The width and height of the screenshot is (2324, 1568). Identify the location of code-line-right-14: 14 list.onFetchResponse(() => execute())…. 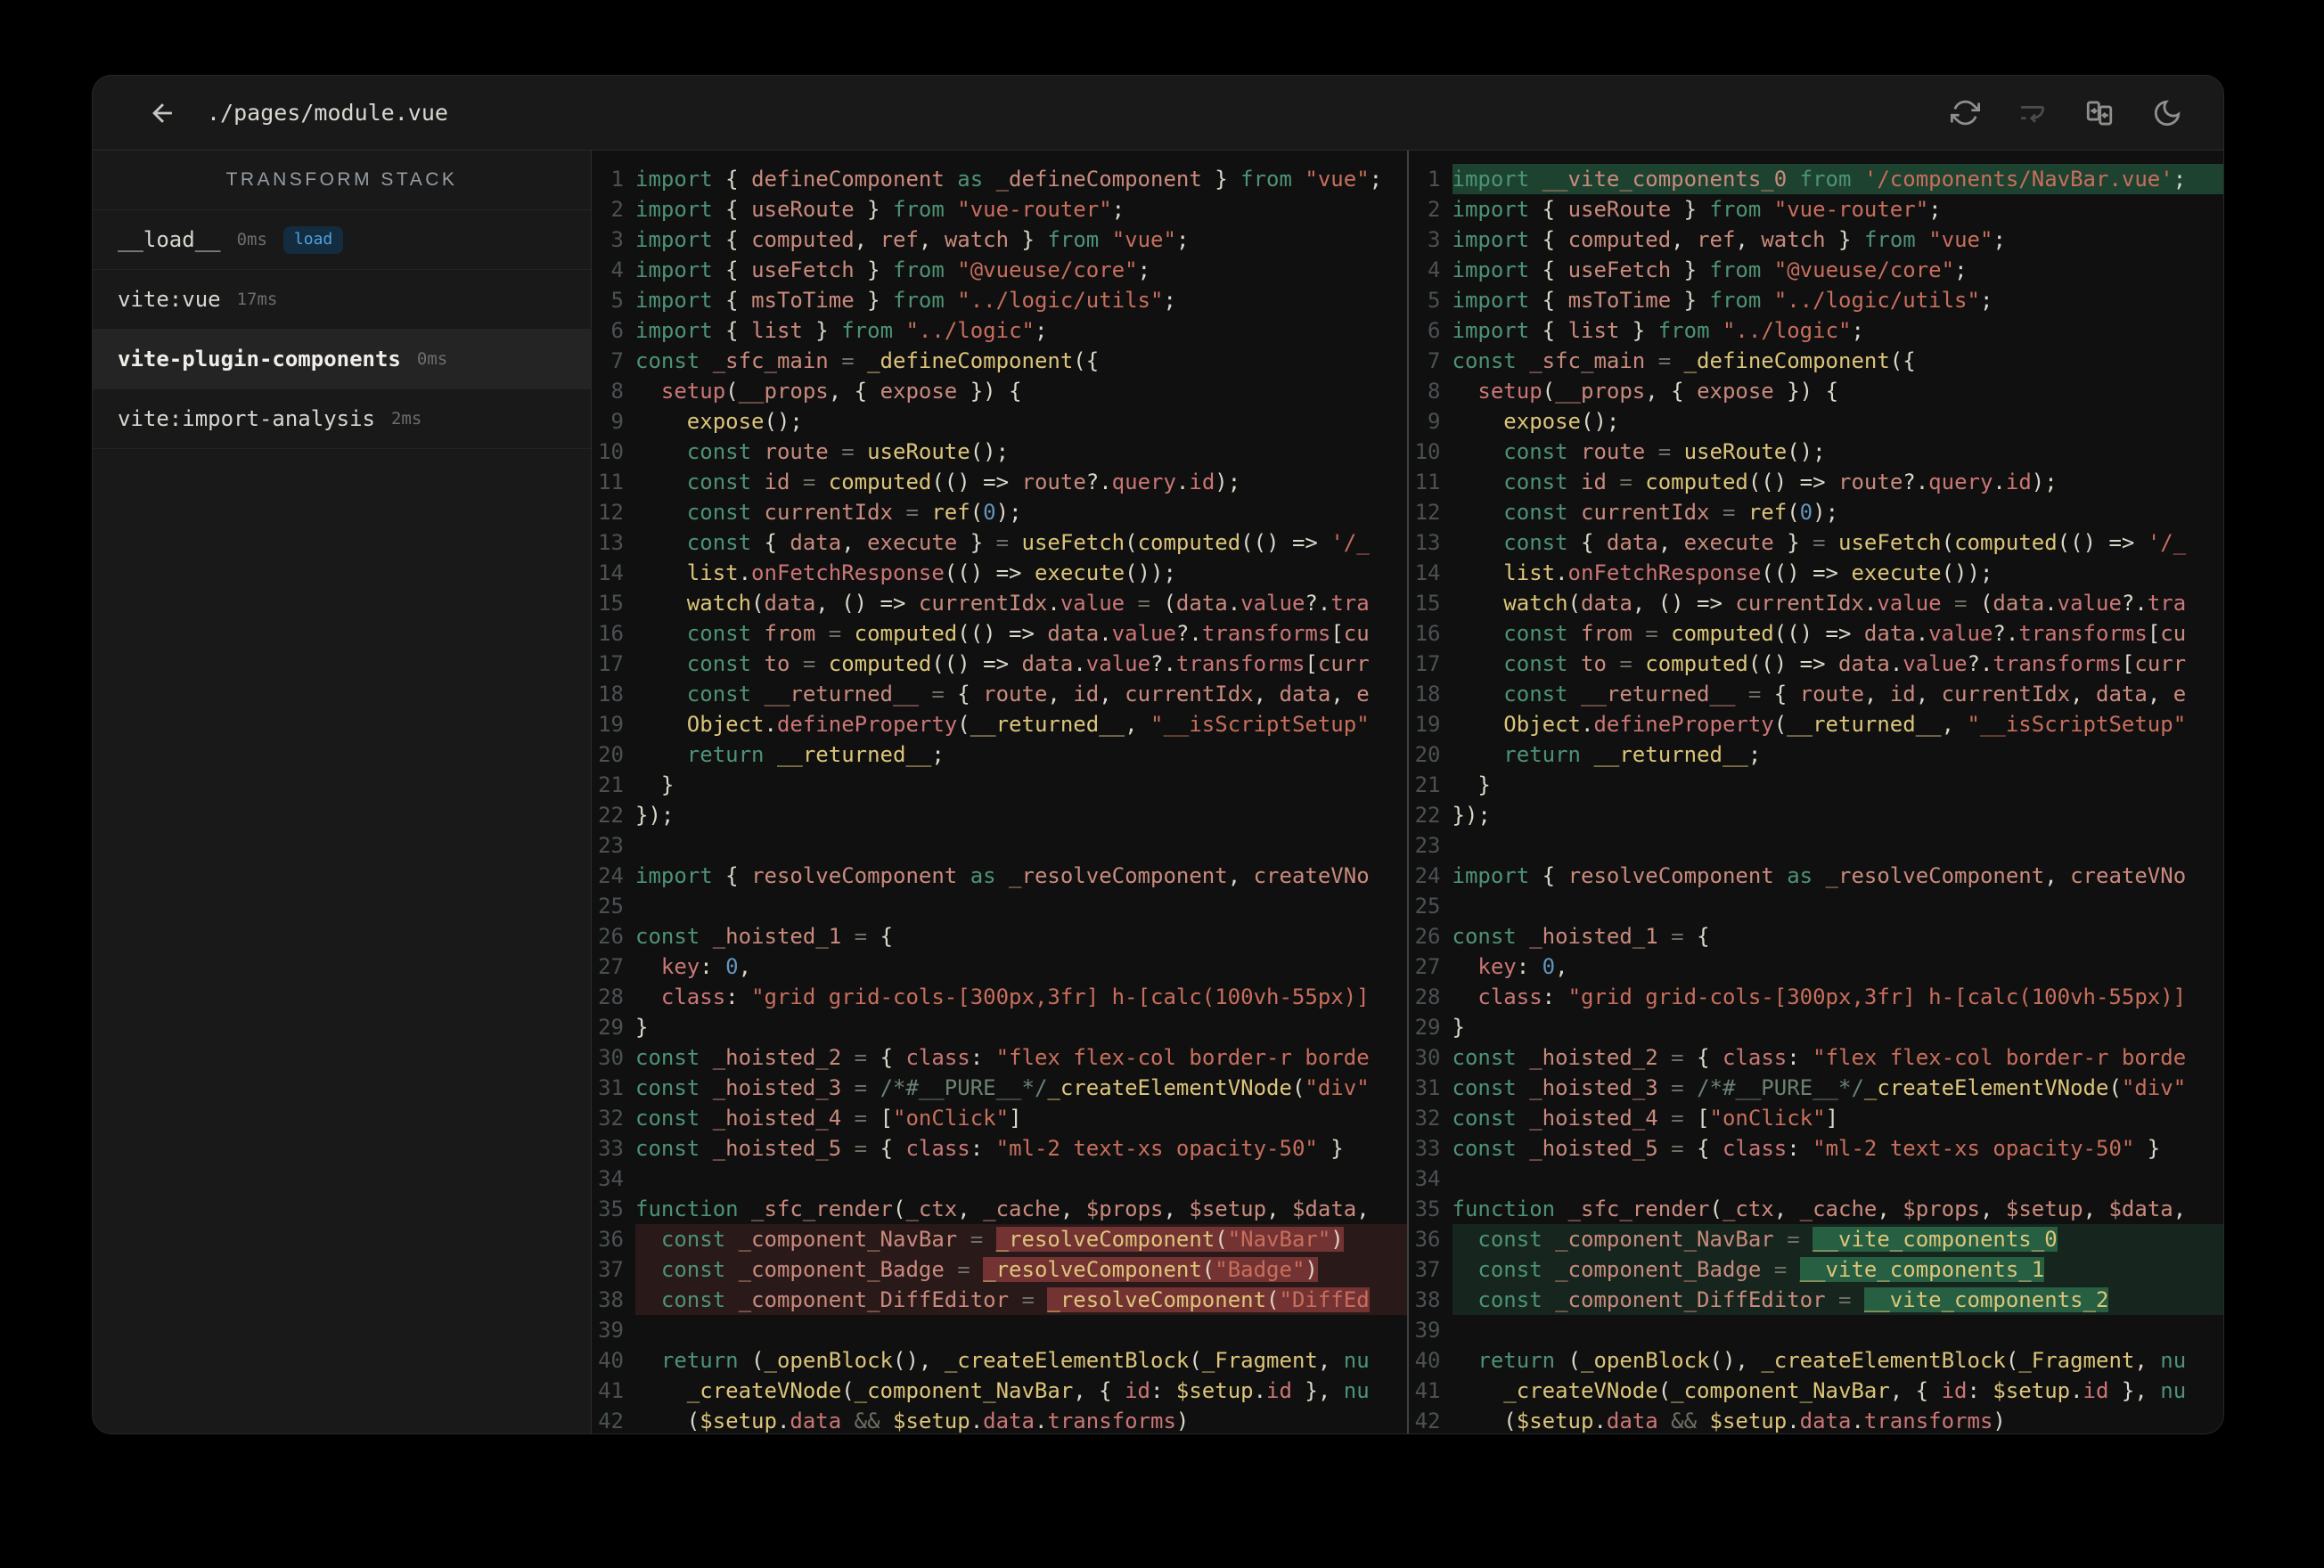
(1816, 573).